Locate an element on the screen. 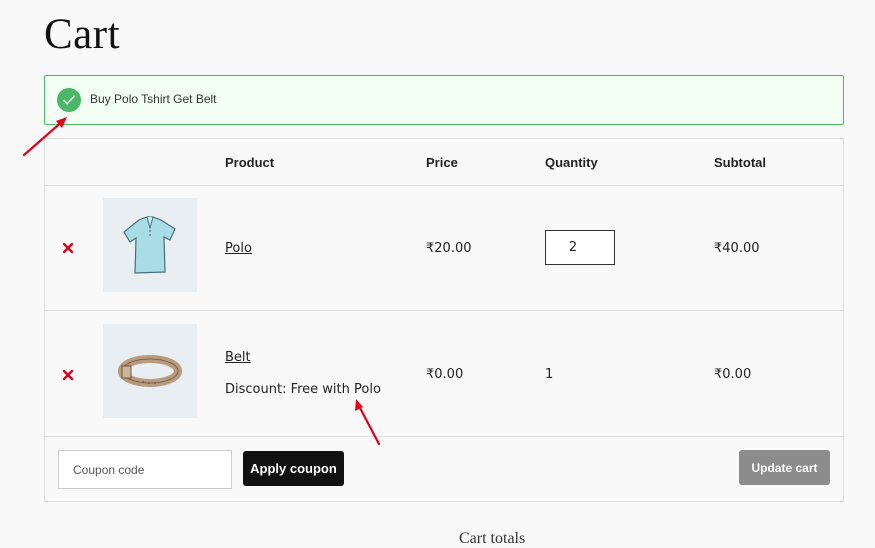  belt-image is located at coordinates (150, 371).